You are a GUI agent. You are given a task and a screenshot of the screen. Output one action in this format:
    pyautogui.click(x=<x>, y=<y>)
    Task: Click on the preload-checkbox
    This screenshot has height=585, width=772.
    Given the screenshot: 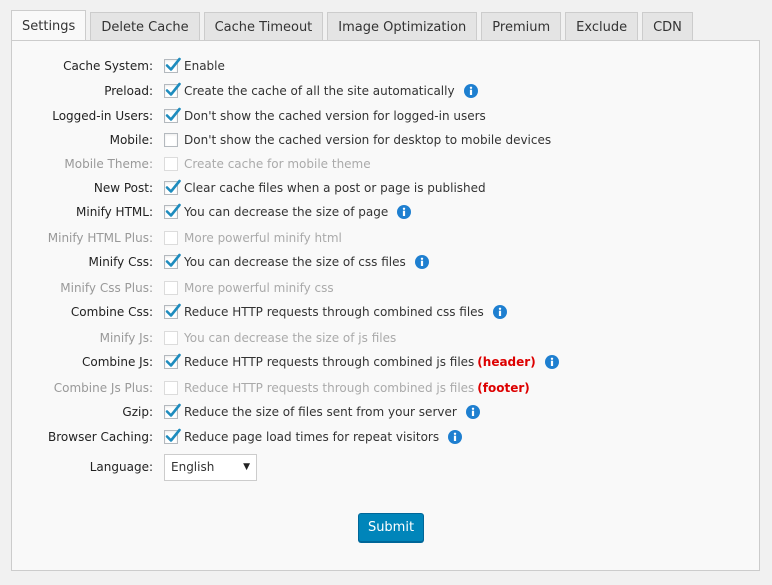 What is the action you would take?
    pyautogui.click(x=172, y=90)
    